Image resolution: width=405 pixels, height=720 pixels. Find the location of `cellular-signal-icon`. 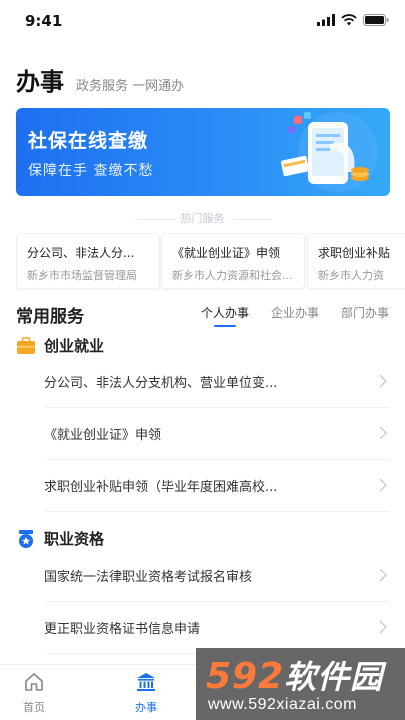

cellular-signal-icon is located at coordinates (326, 20).